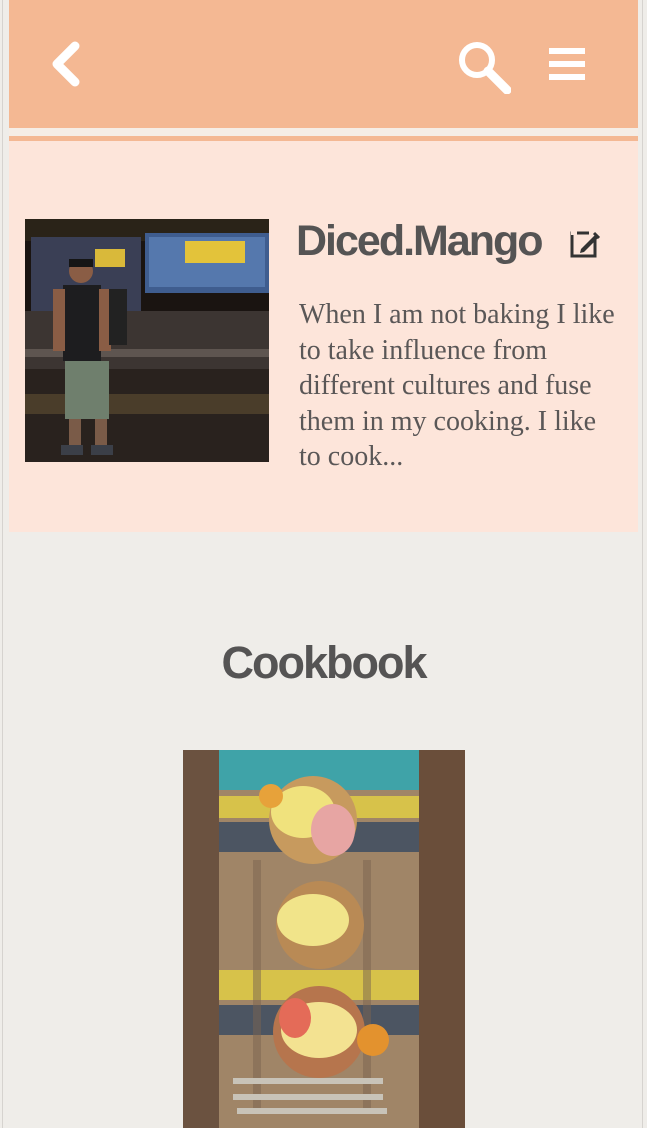 The height and width of the screenshot is (1128, 647). I want to click on recipe-photo, so click(324, 939).